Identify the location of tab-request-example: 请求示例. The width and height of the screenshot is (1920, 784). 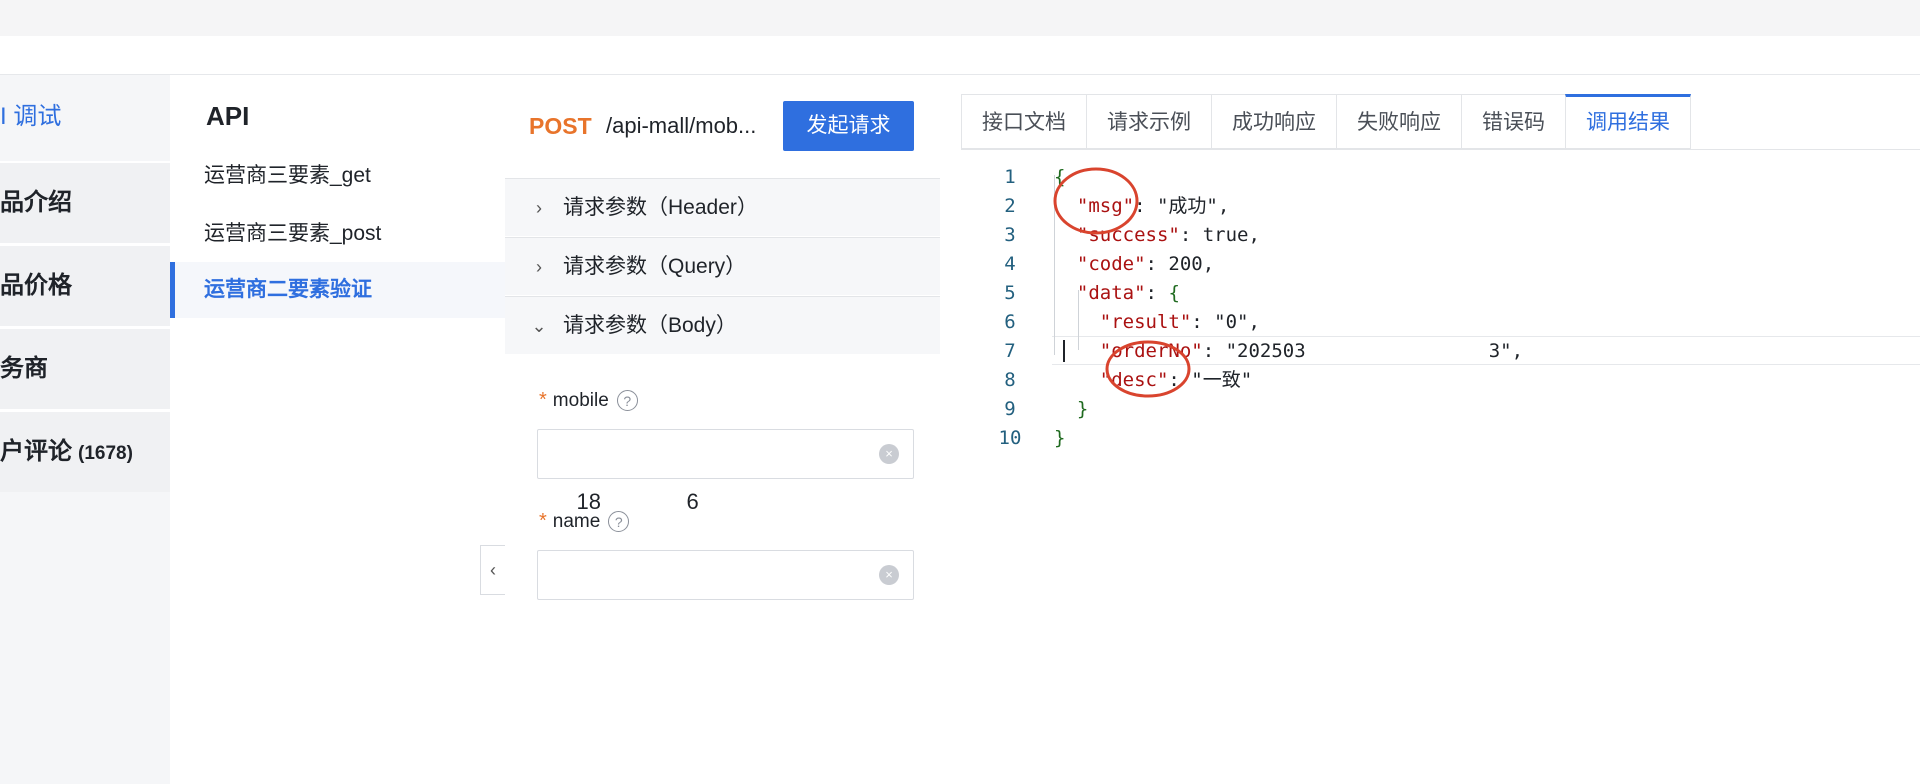
(1148, 121).